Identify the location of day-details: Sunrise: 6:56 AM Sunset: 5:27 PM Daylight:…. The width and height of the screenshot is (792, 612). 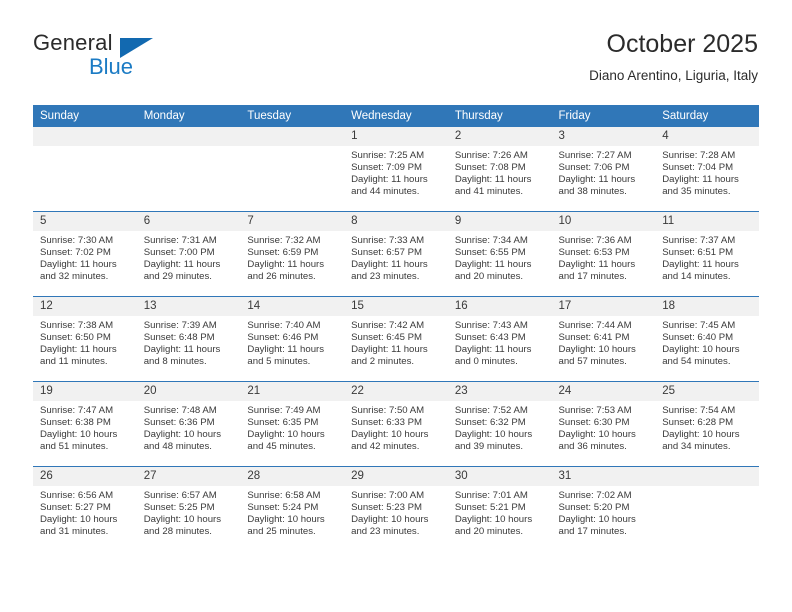
(85, 512).